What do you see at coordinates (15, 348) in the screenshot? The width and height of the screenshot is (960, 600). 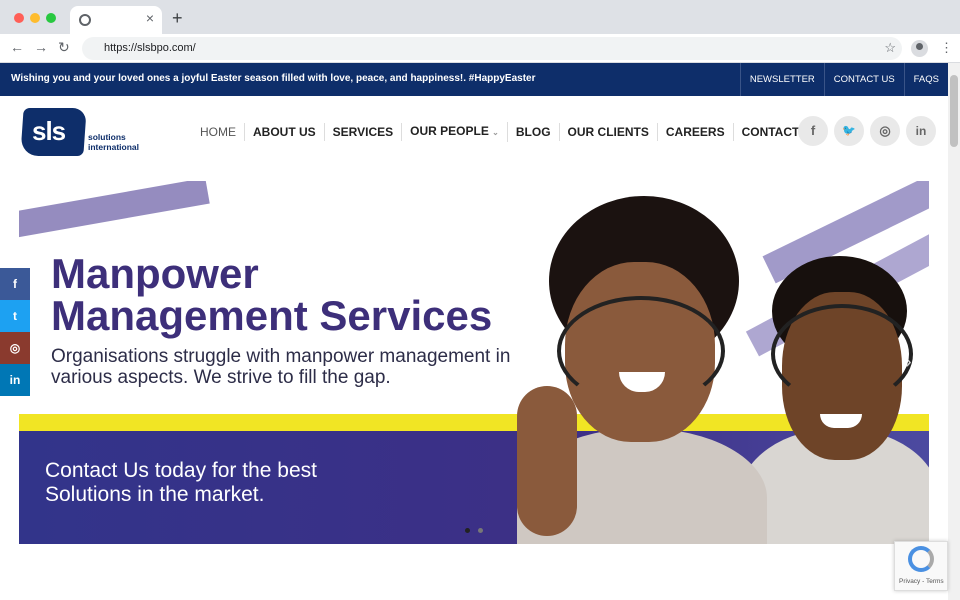 I see `side-instagram-icon: ◎` at bounding box center [15, 348].